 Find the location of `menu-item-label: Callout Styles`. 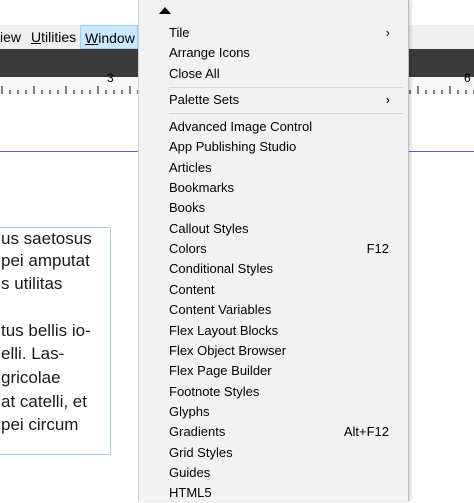

menu-item-label: Callout Styles is located at coordinates (209, 228).